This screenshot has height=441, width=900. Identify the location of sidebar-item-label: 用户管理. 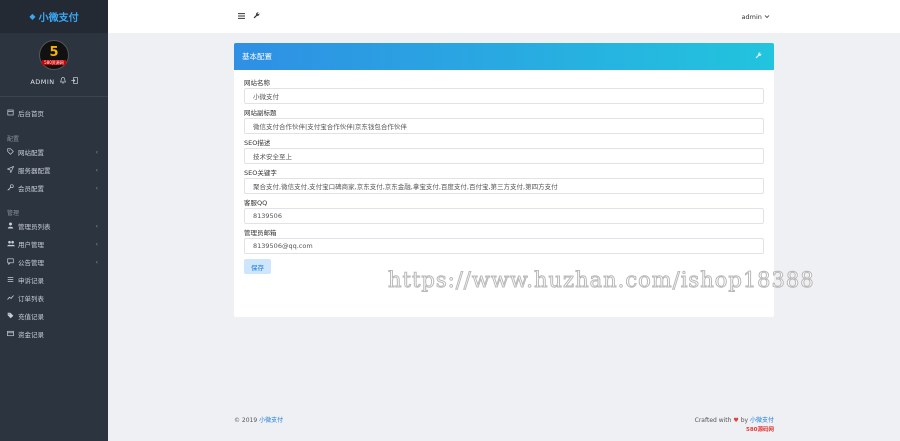
(31, 245).